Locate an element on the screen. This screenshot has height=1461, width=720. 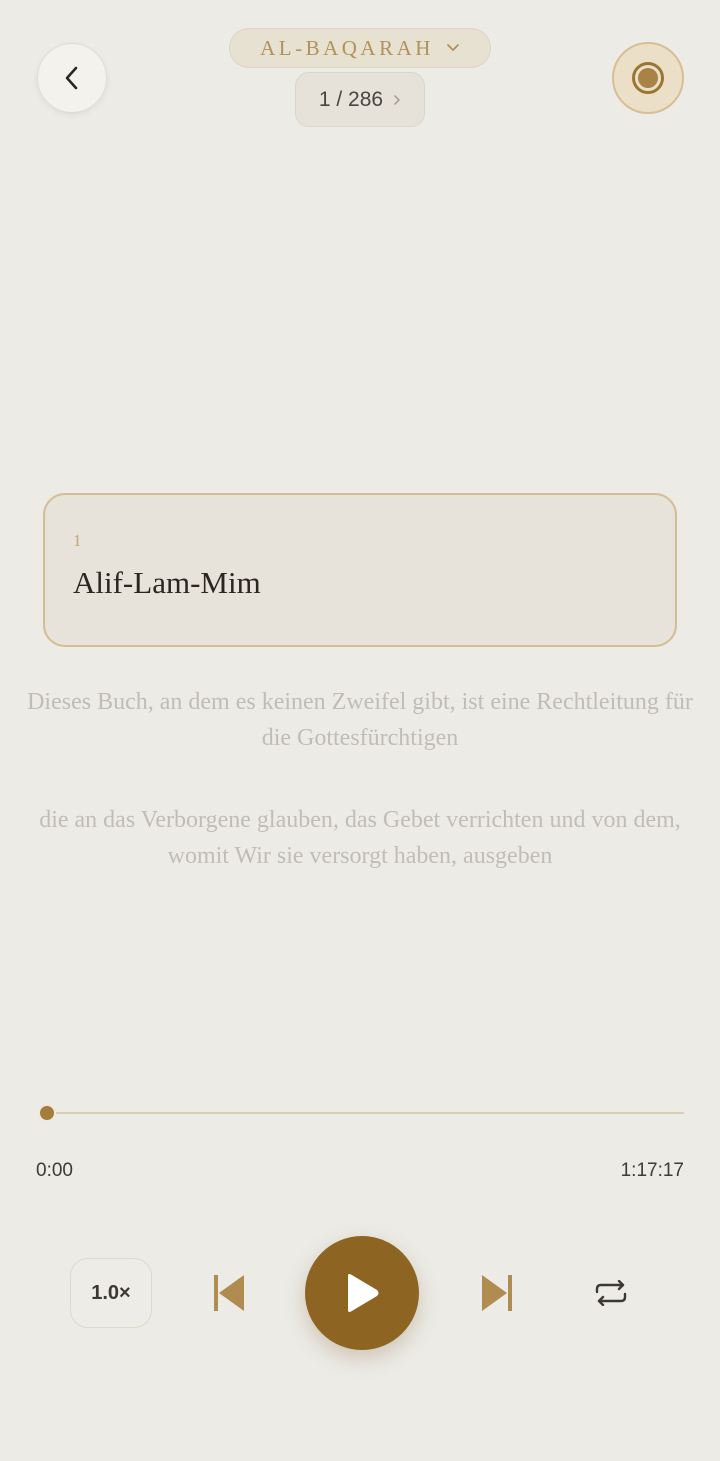
repeat-icon is located at coordinates (611, 1293).